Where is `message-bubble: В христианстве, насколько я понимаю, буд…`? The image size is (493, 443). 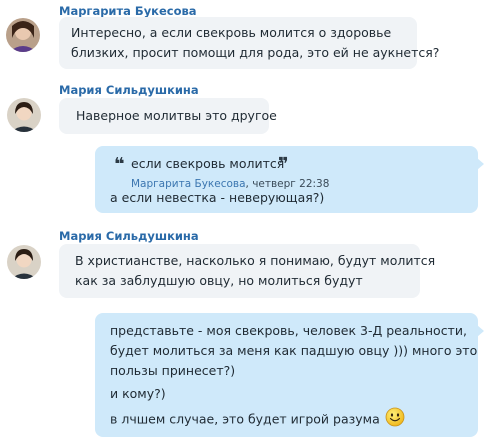 message-bubble: В христианстве, насколько я понимаю, буд… is located at coordinates (247, 271).